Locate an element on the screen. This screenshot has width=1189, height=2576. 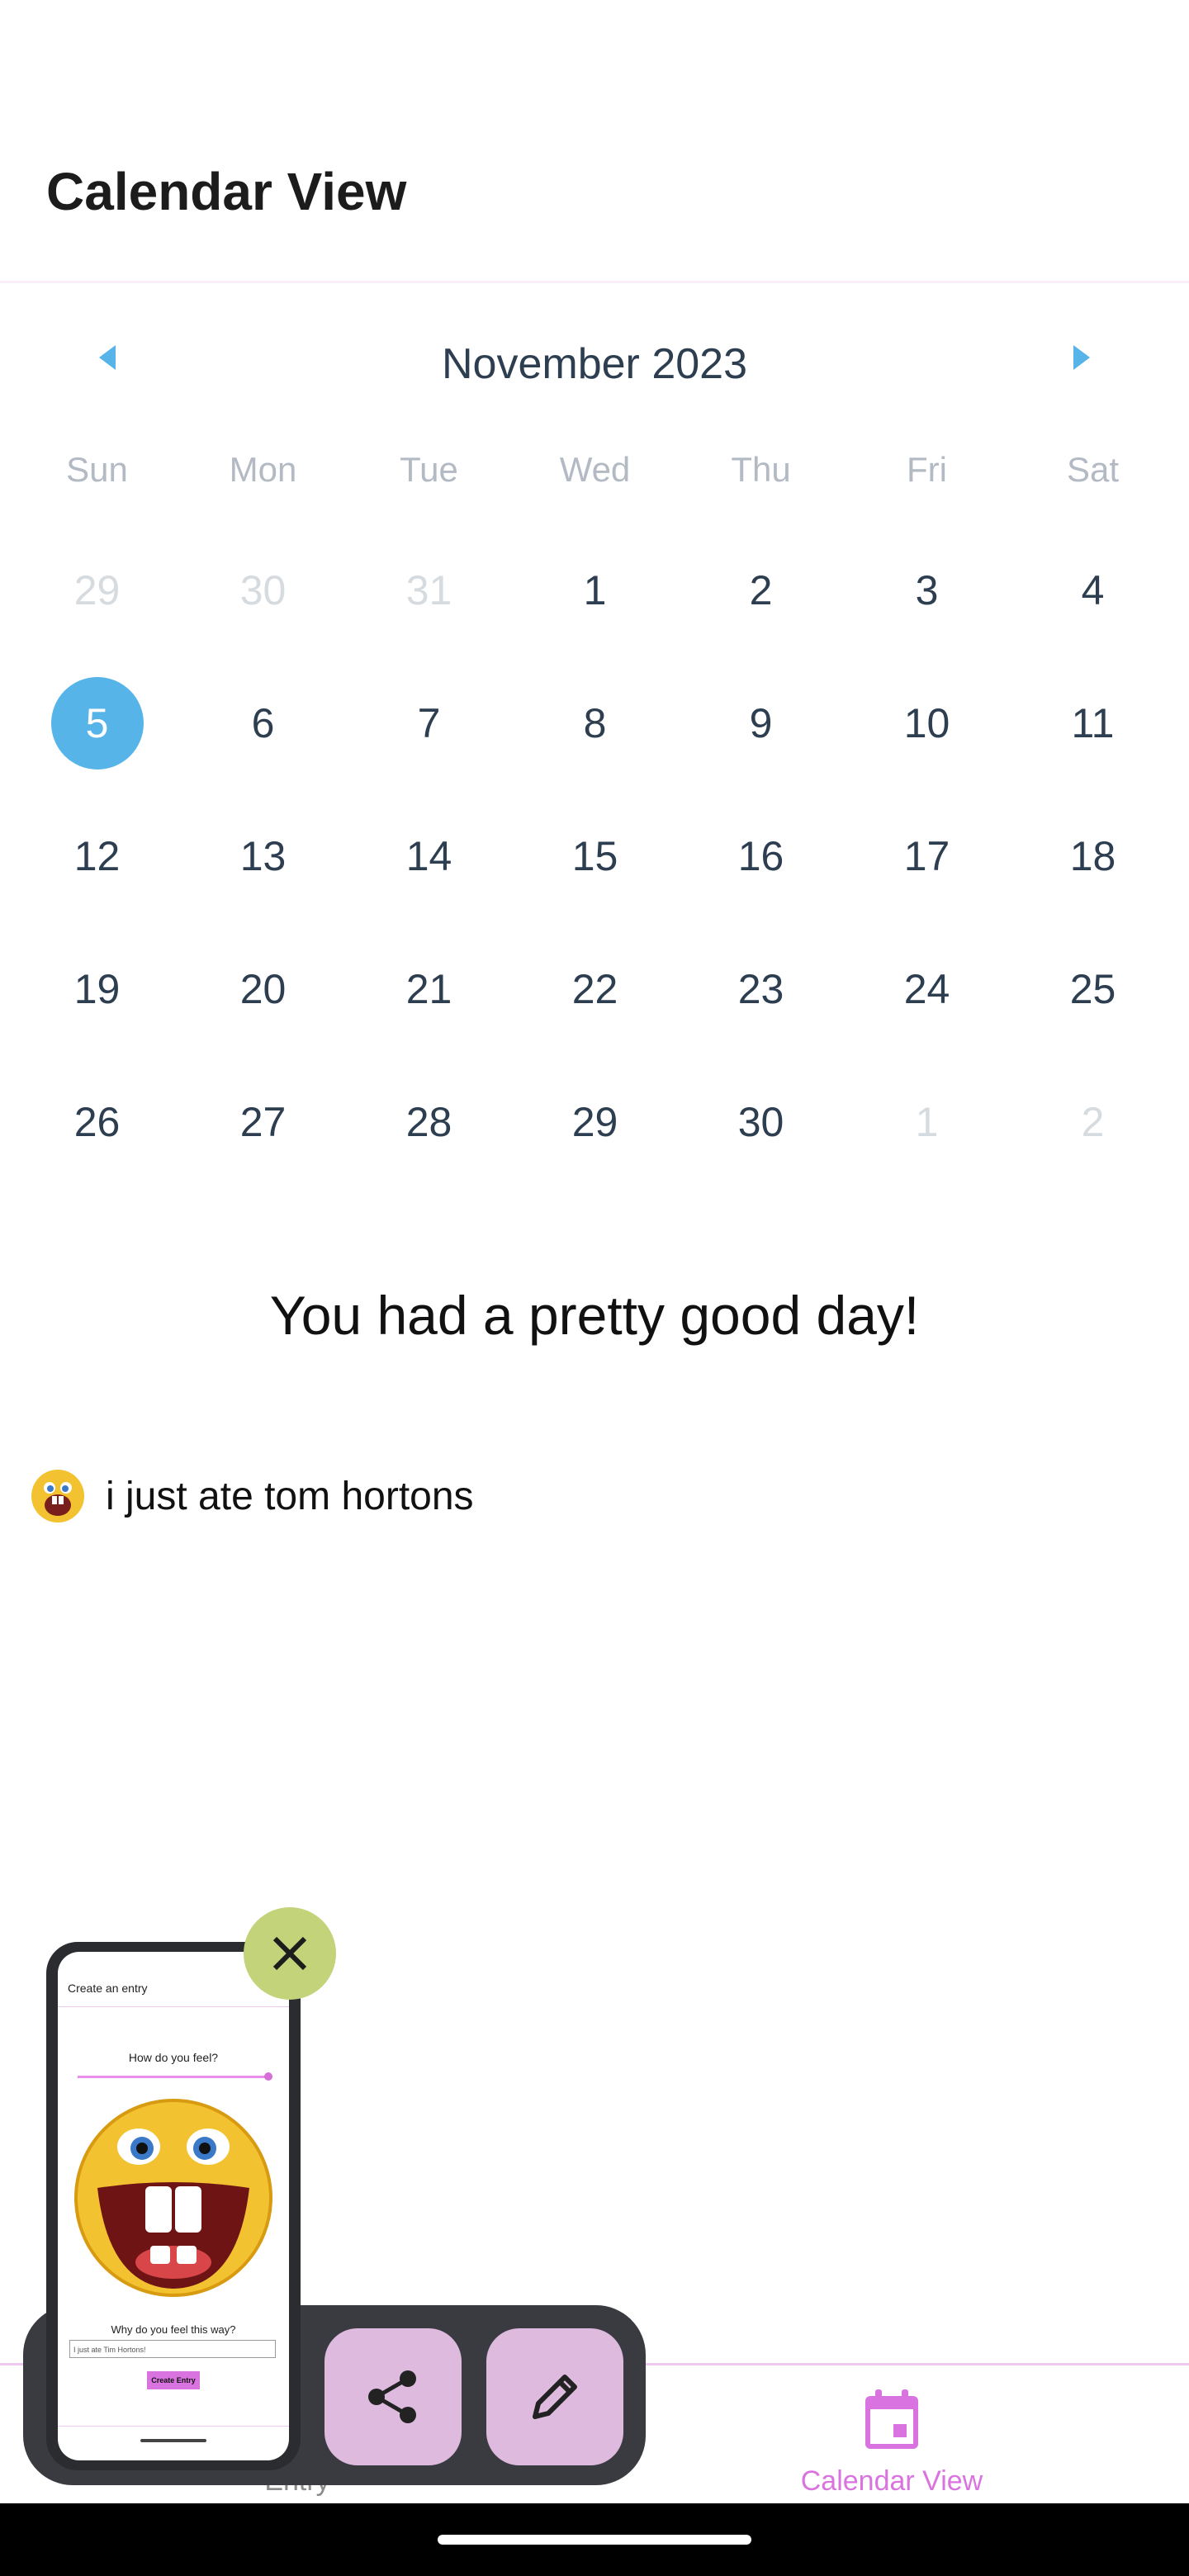
arrow-right-icon is located at coordinates (1081, 357).